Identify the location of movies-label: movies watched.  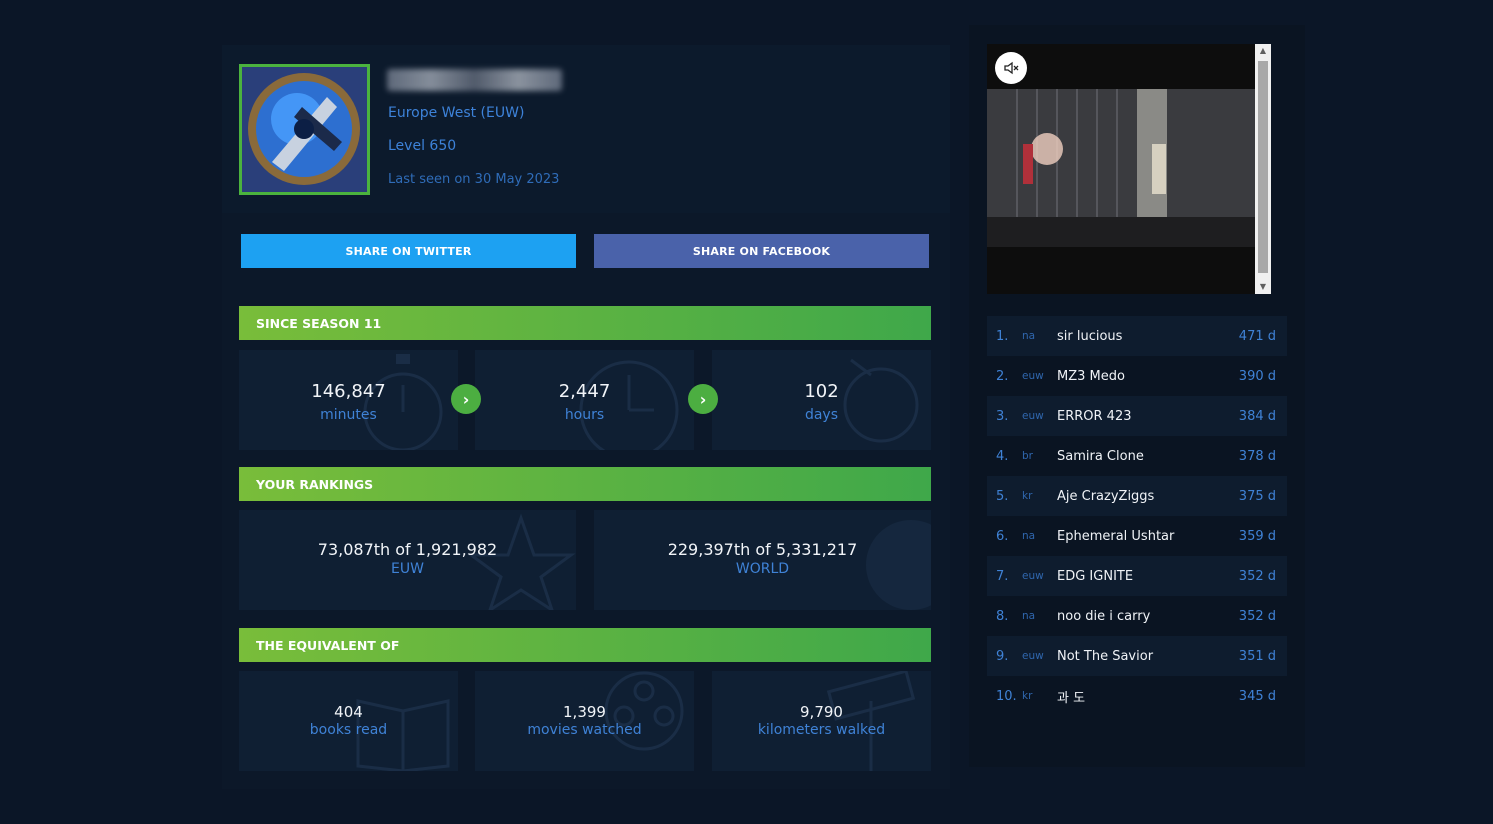
(584, 730).